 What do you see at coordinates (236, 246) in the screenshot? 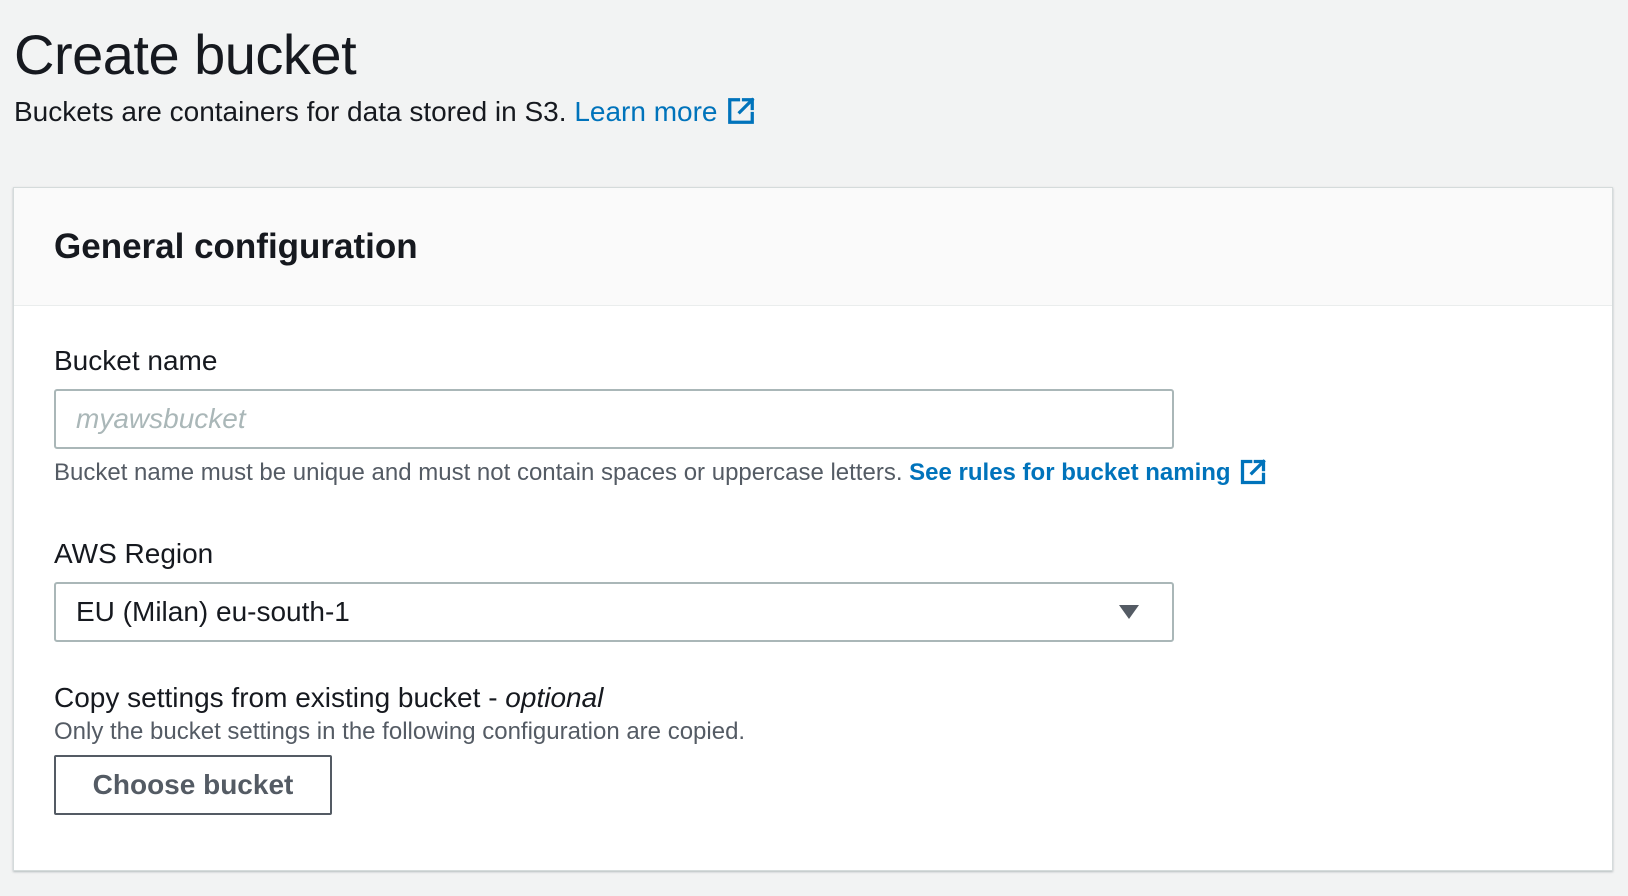
I see `panel-title: General configuration` at bounding box center [236, 246].